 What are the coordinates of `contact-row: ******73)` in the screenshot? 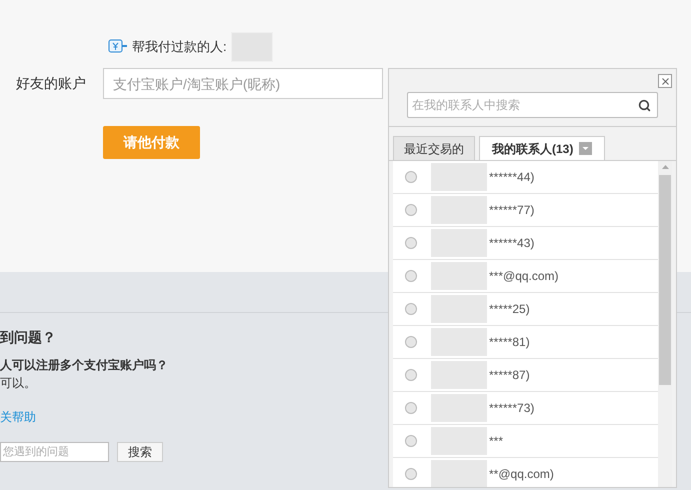 It's located at (525, 408).